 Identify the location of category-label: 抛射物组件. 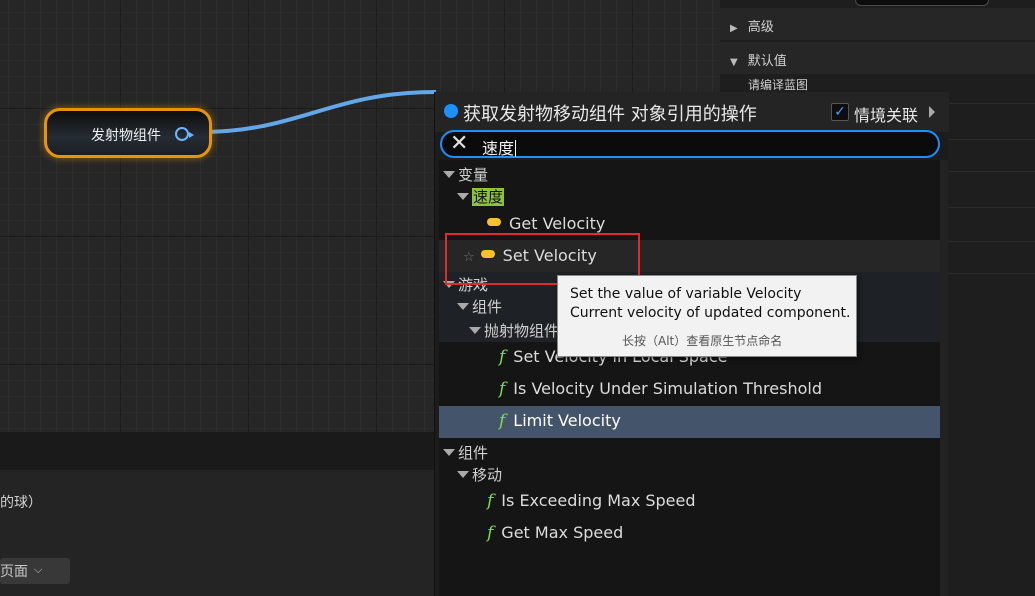
(522, 331).